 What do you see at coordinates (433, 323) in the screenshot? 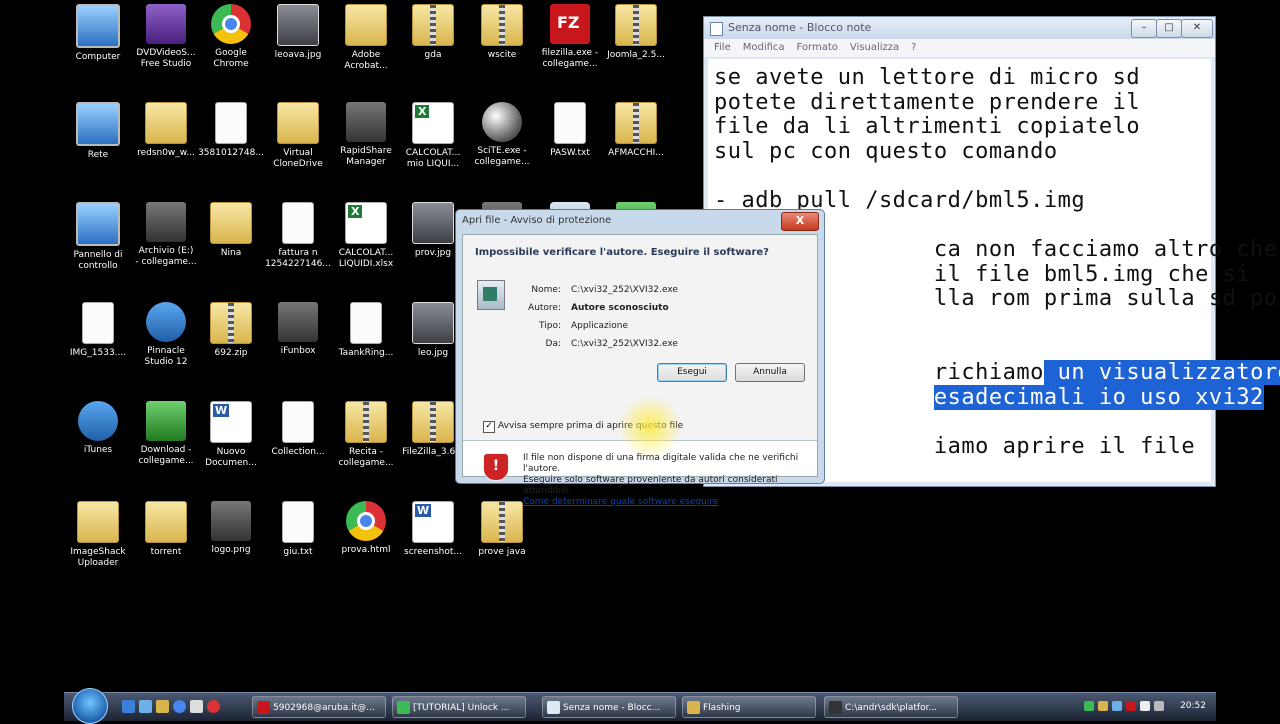
I see `photo-icon` at bounding box center [433, 323].